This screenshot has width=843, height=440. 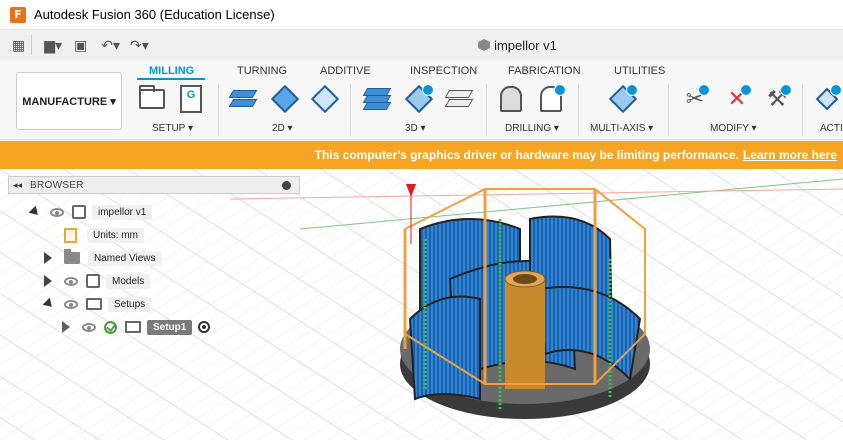 I want to click on tree-item-root: impellor v1, so click(x=90, y=212).